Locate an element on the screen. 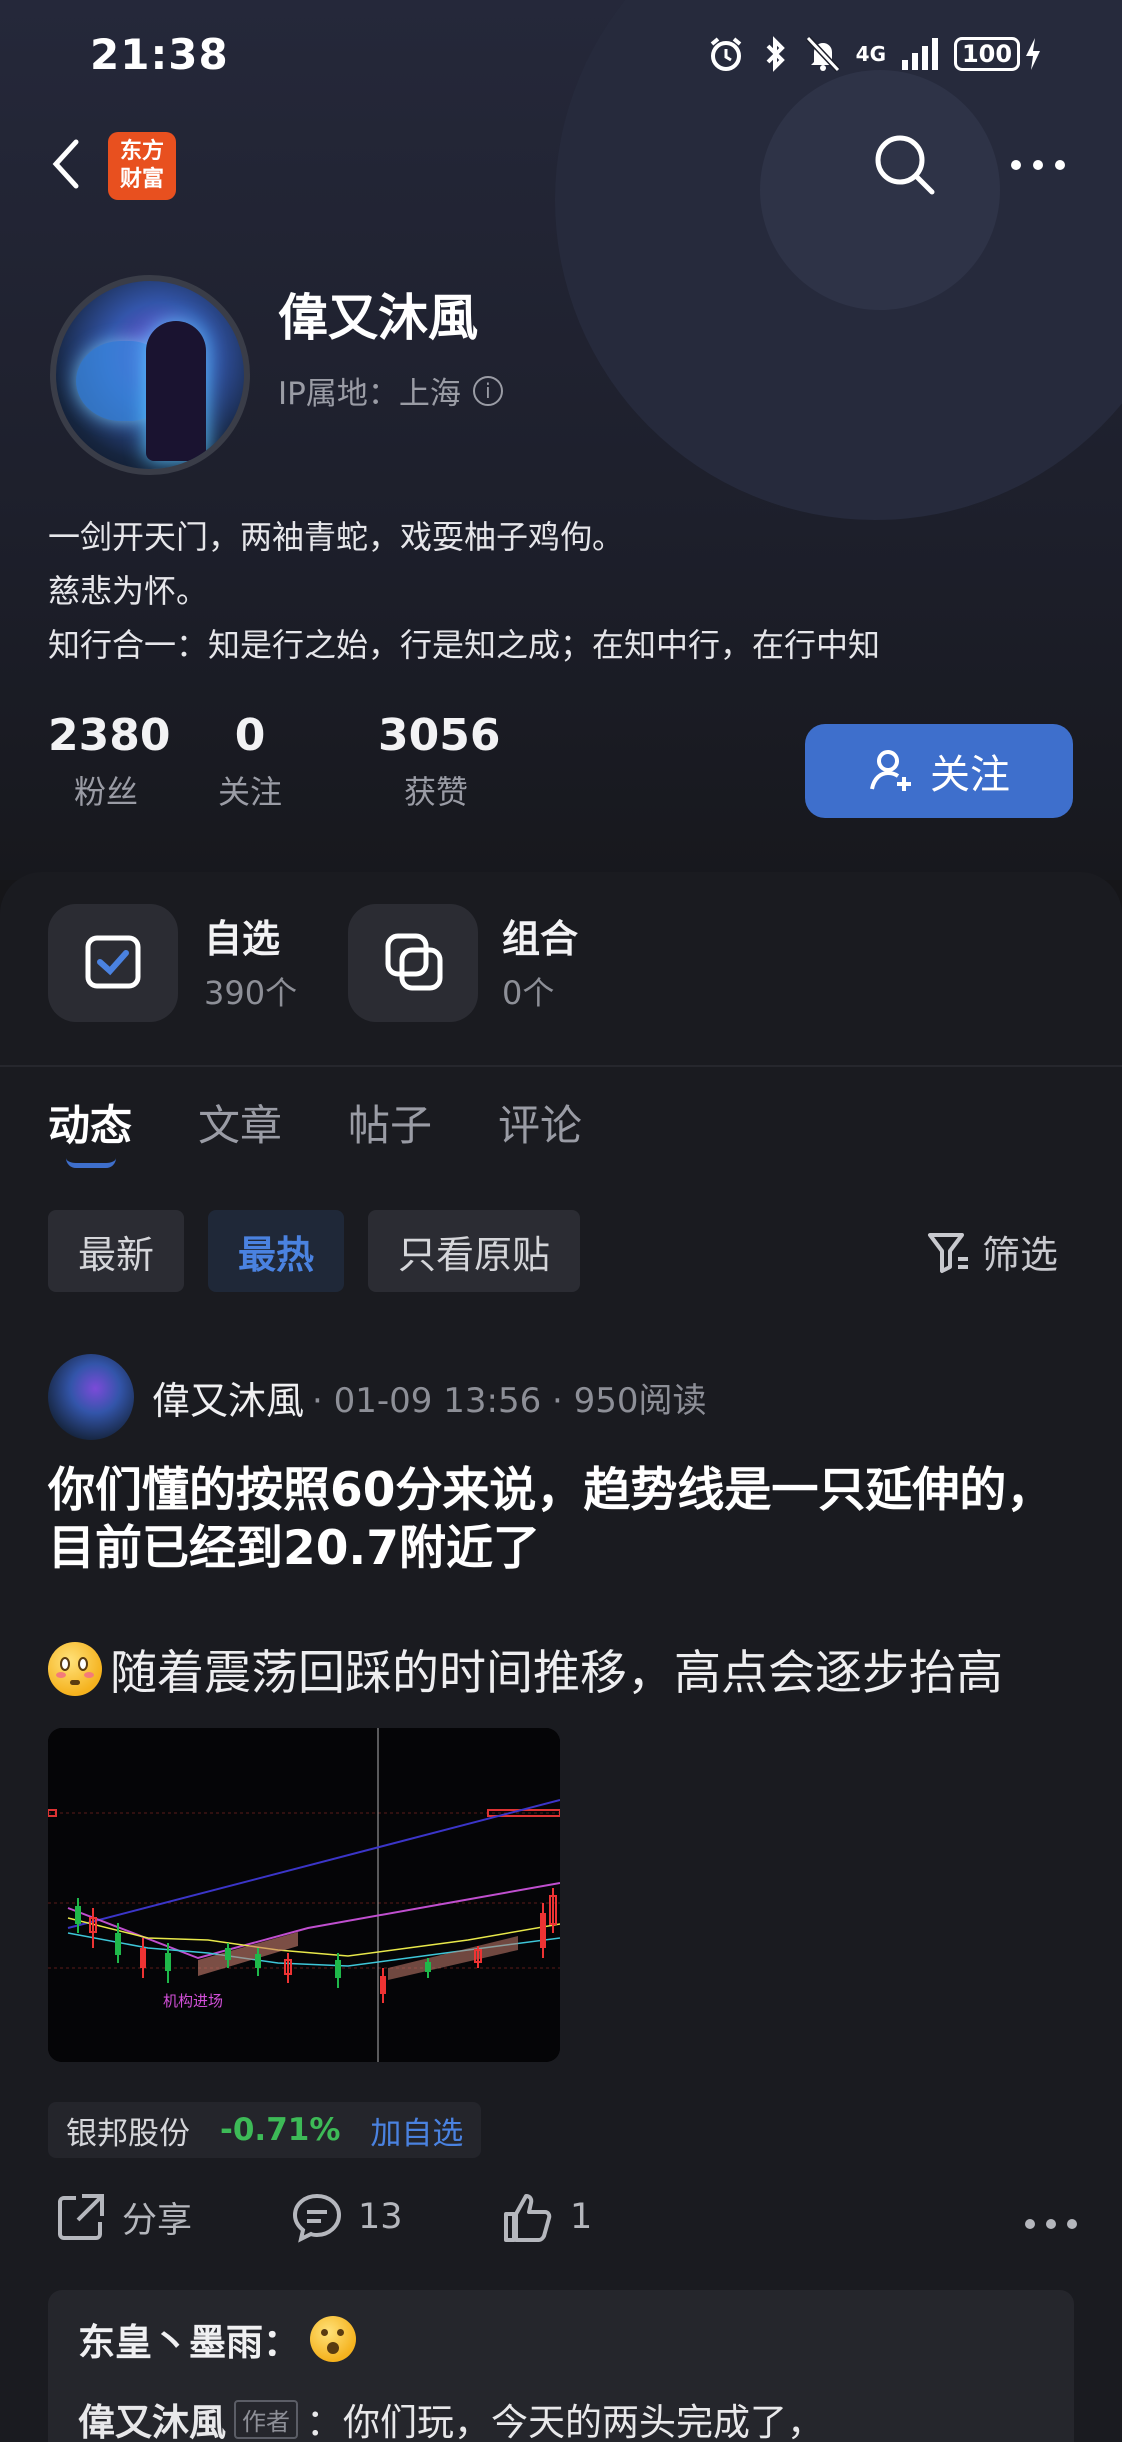 The image size is (1122, 2442). mute-icon is located at coordinates (822, 54).